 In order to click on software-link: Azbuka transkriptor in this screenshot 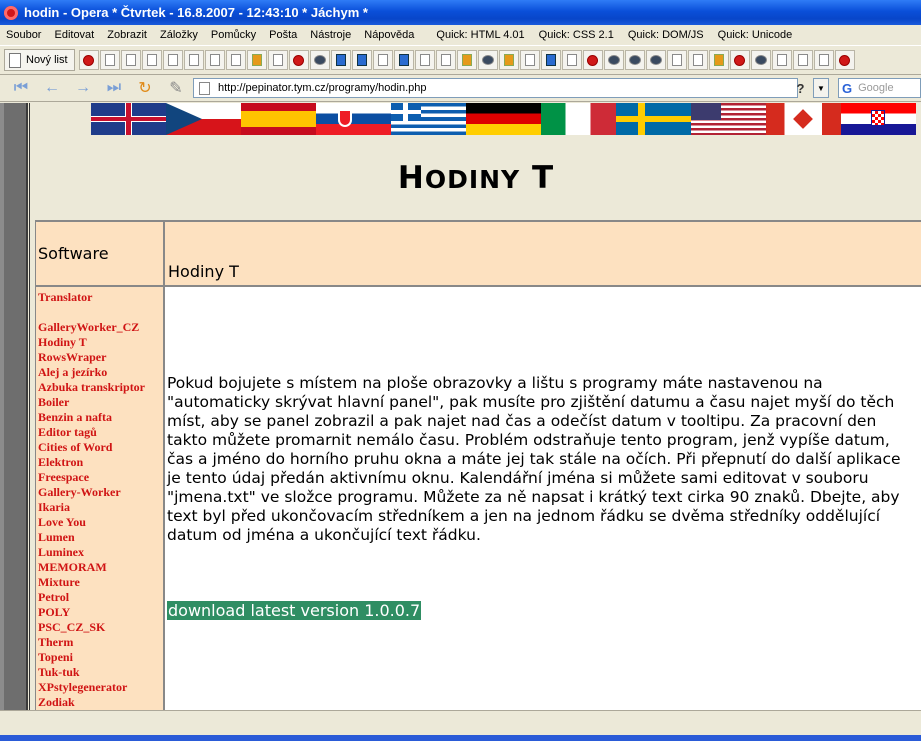, I will do `click(100, 387)`.